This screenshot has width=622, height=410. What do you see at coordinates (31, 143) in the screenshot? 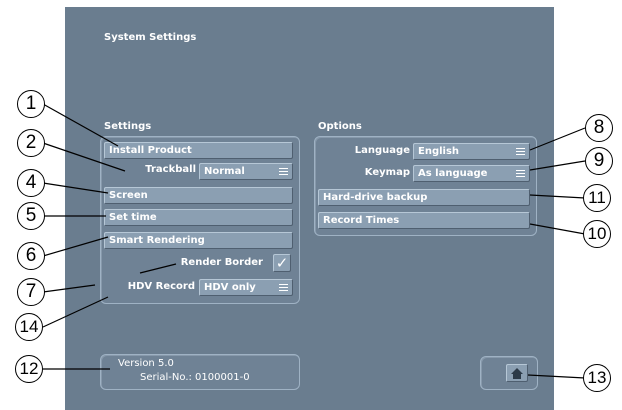
I see `callout-2: 2` at bounding box center [31, 143].